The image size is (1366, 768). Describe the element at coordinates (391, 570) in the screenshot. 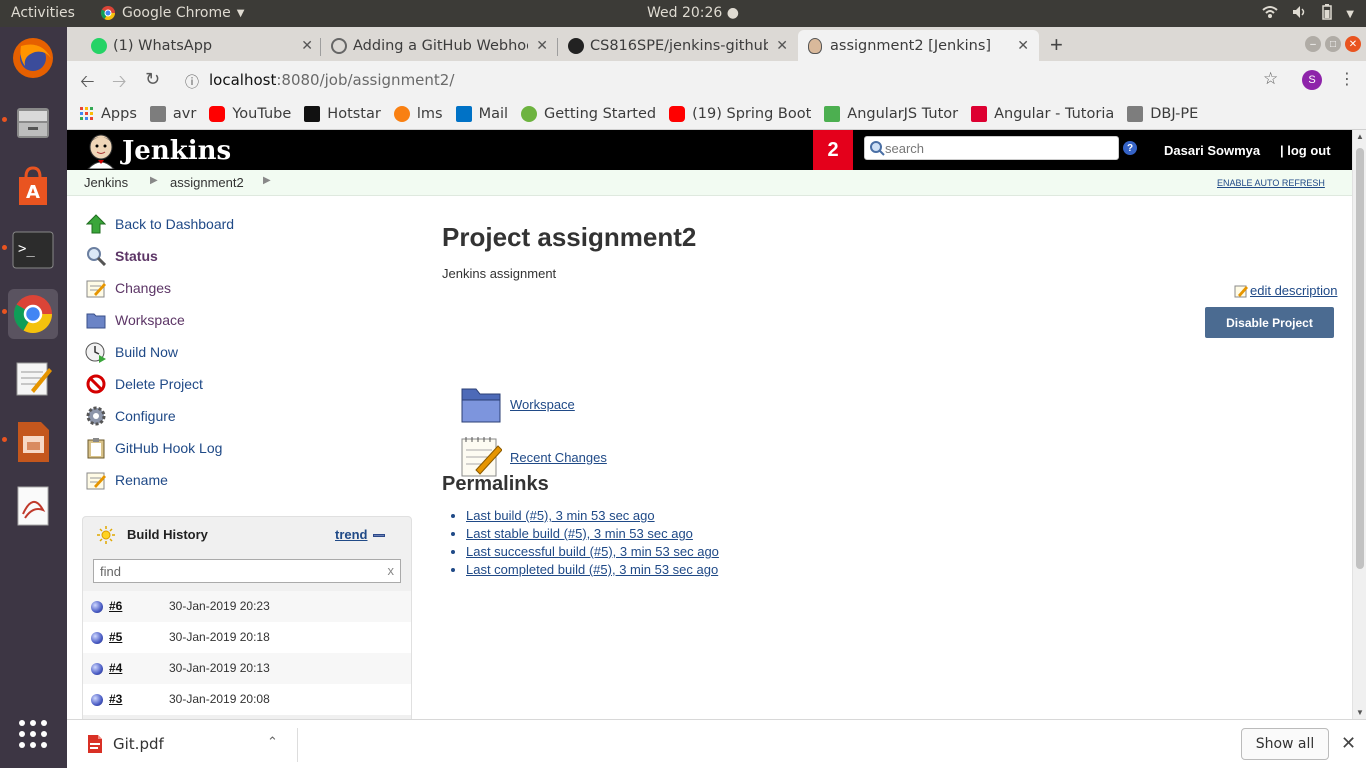

I see `clear-find-button: x` at that location.